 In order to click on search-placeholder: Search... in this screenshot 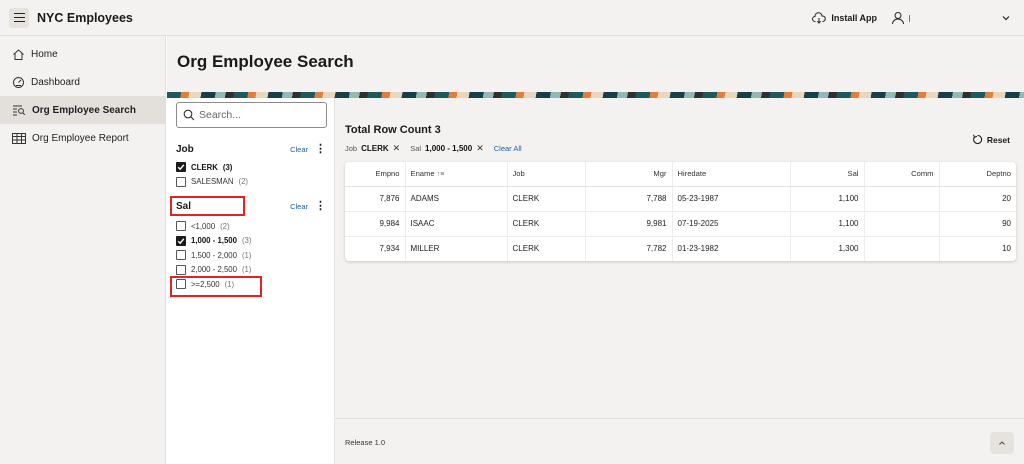, I will do `click(220, 115)`.